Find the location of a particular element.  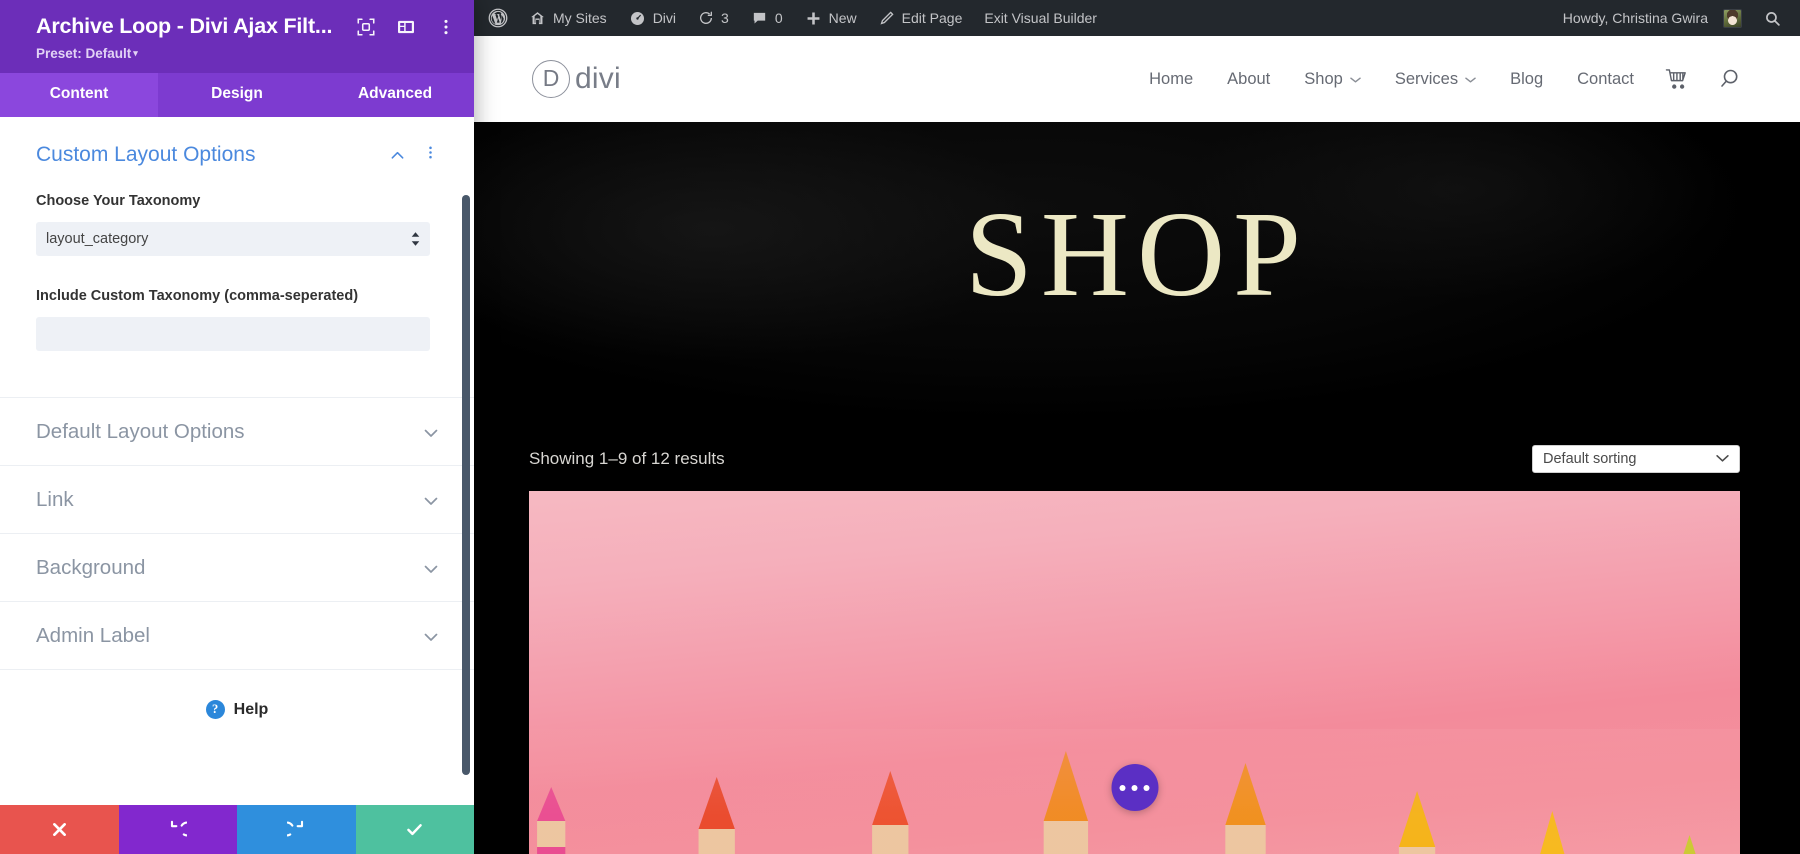

chevron-up-icon is located at coordinates (397, 155).